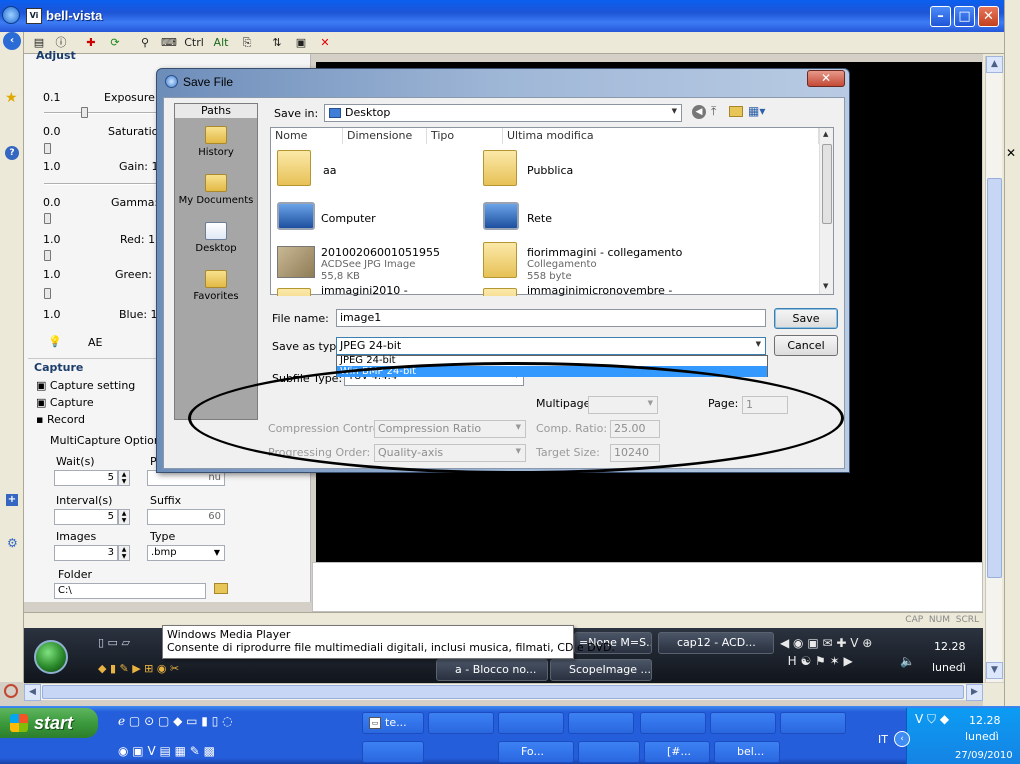  Describe the element at coordinates (75, 574) in the screenshot. I see `folder-label: Folder` at that location.